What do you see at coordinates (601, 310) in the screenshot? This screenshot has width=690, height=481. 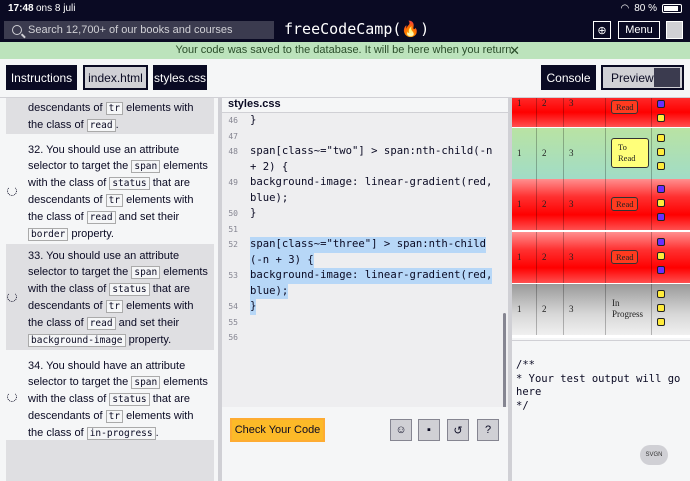 I see `preview-table-row: 1 2 3 In Progress` at bounding box center [601, 310].